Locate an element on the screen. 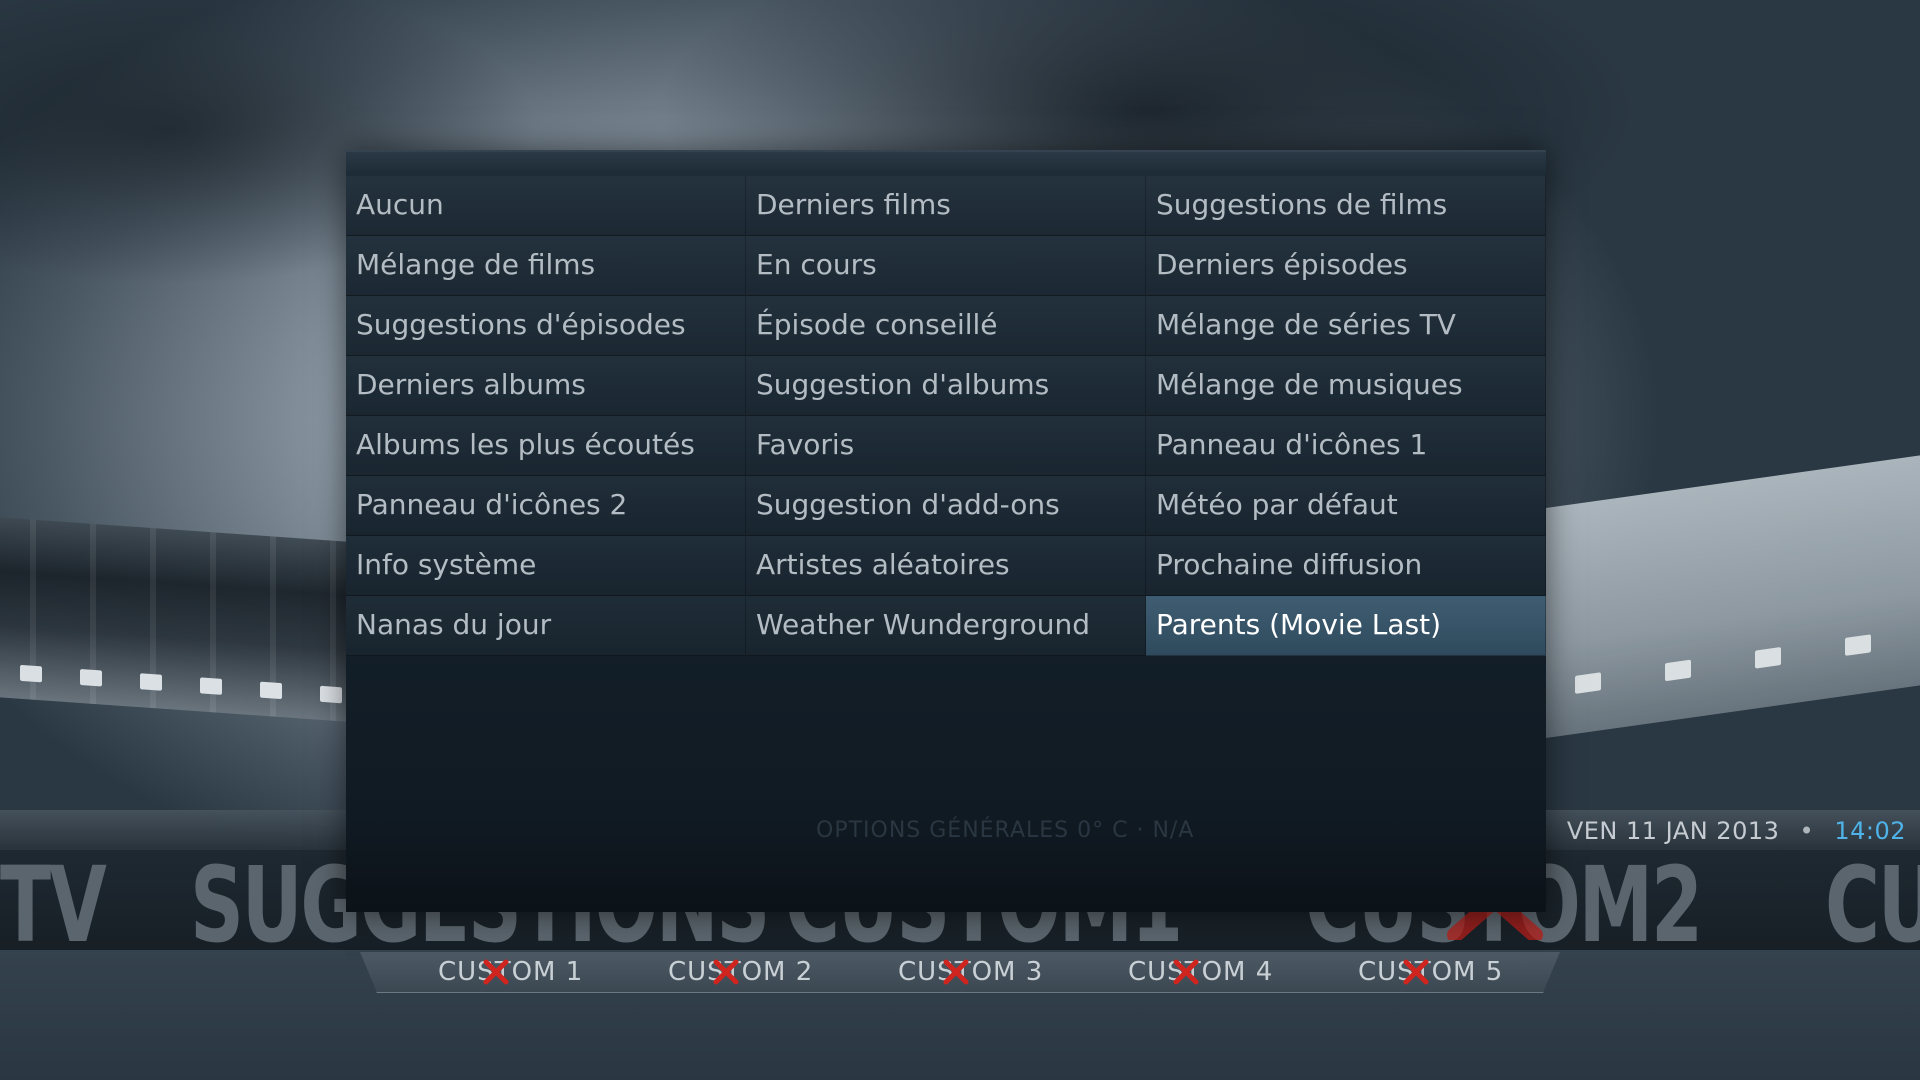  option-item: Favoris is located at coordinates (946, 446).